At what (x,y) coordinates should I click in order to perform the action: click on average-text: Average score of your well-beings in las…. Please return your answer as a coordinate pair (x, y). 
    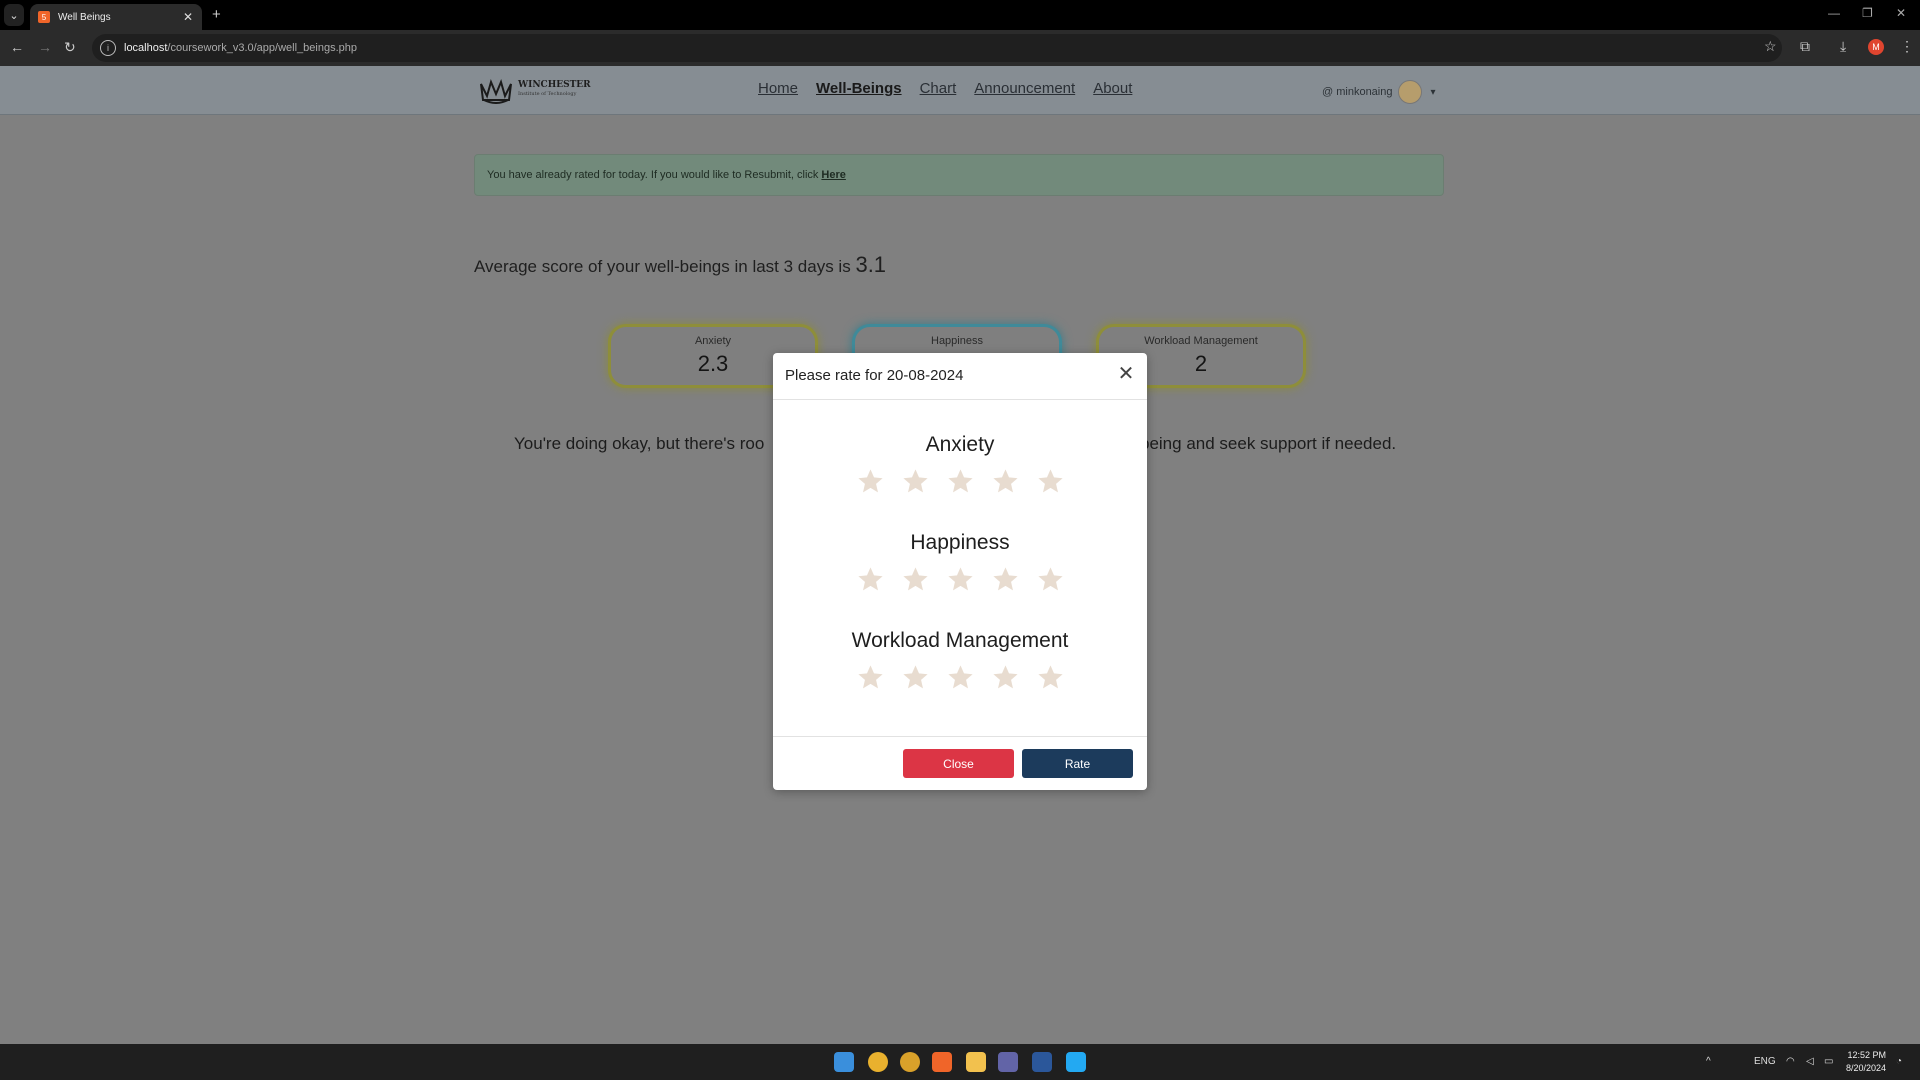
    Looking at the image, I should click on (662, 266).